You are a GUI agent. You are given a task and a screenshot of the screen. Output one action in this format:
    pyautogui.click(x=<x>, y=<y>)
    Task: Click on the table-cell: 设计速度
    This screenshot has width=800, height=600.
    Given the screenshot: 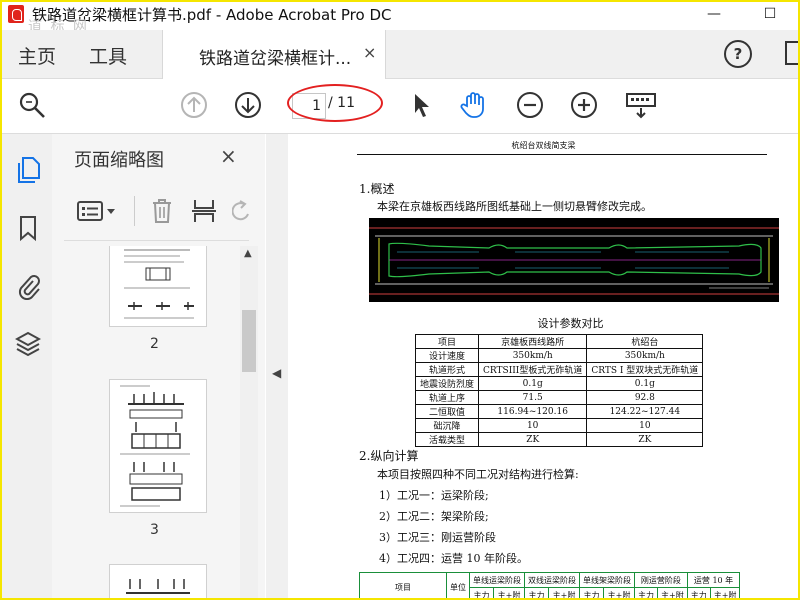 What is the action you would take?
    pyautogui.click(x=447, y=355)
    